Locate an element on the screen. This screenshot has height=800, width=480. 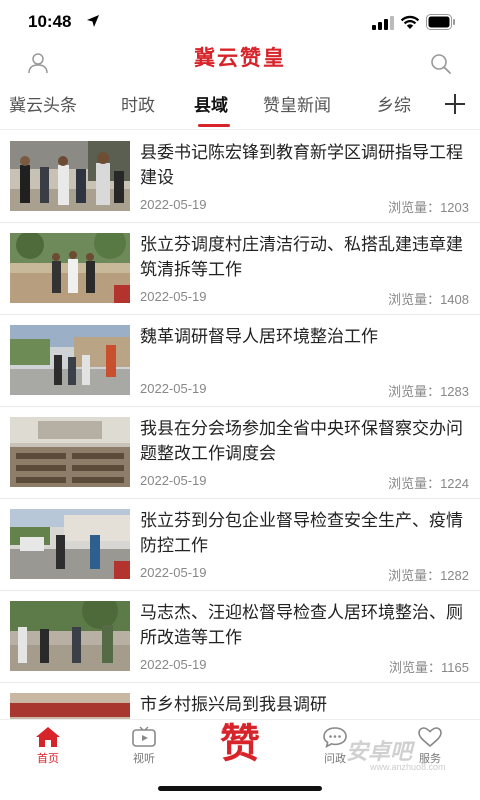
news-item: 魏革调研督导人居环境整治工作 2022-05-19 浏览量：1283 is located at coordinates (240, 361).